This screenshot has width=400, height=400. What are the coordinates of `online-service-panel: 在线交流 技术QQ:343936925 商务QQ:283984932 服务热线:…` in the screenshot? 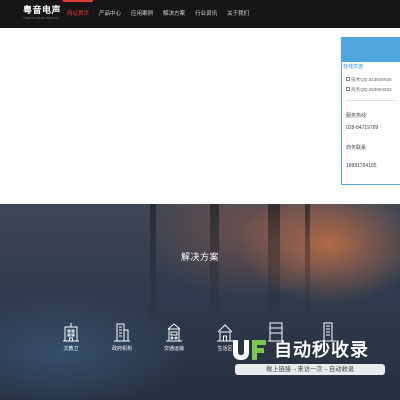 It's located at (370, 111).